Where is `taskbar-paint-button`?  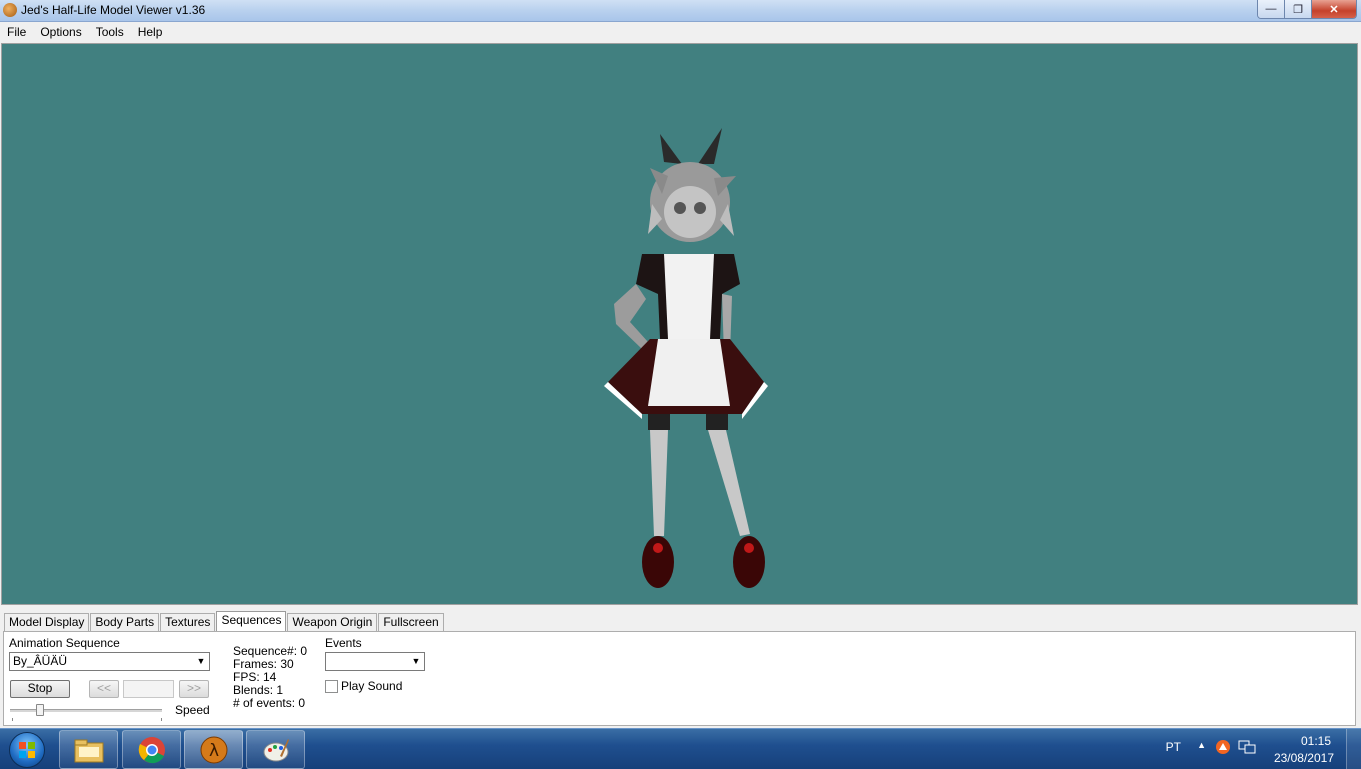 taskbar-paint-button is located at coordinates (275, 749).